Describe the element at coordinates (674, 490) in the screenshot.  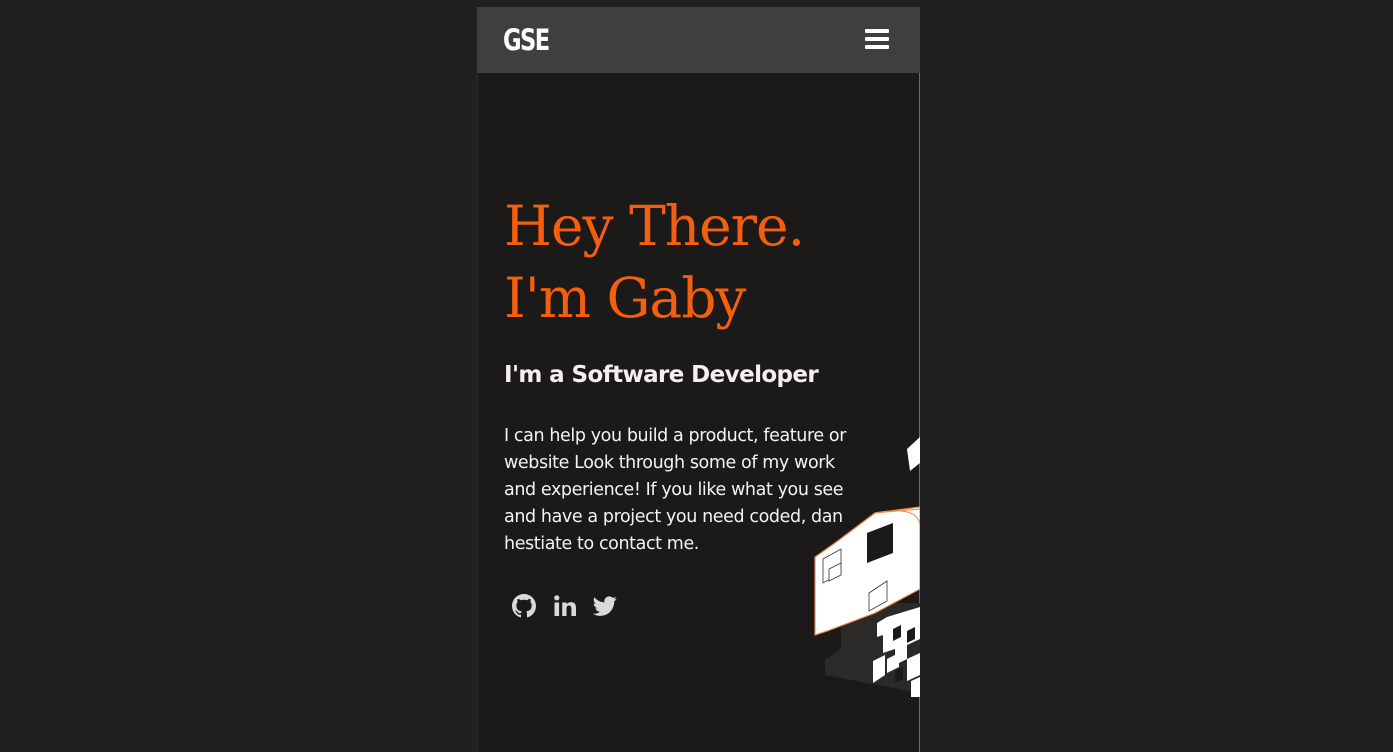
I see `intro-line: and experience! If you like what you see` at that location.